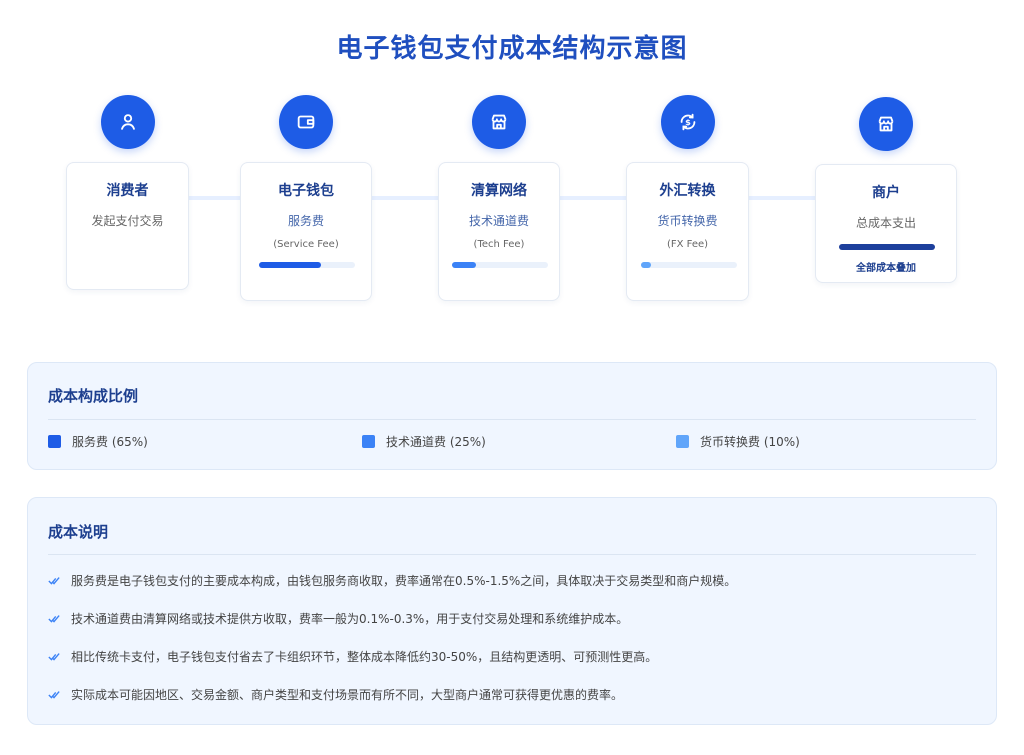 Image resolution: width=1024 pixels, height=755 pixels. I want to click on node-title: 消费者, so click(127, 191).